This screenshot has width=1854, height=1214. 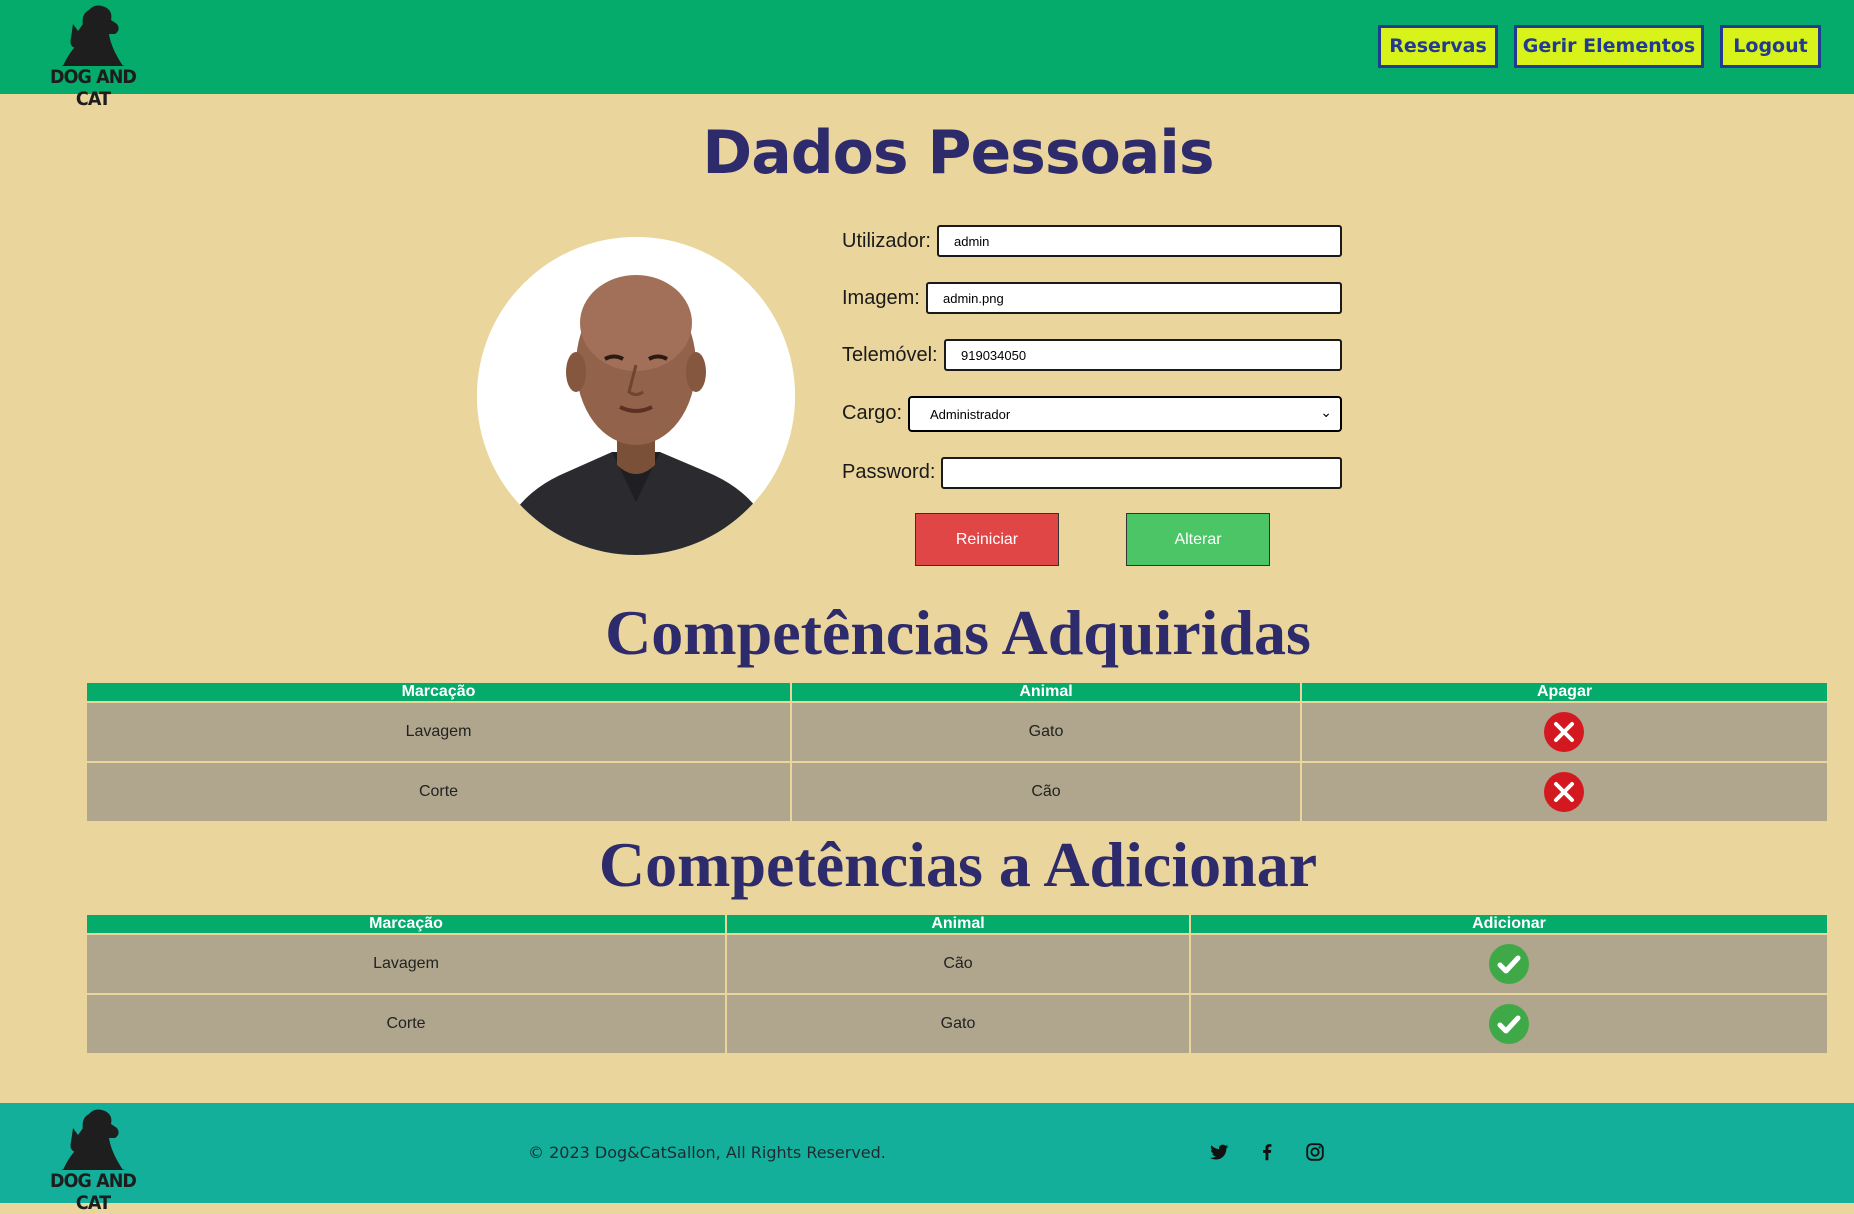 I want to click on alterar-button: Alterar, so click(x=1198, y=539).